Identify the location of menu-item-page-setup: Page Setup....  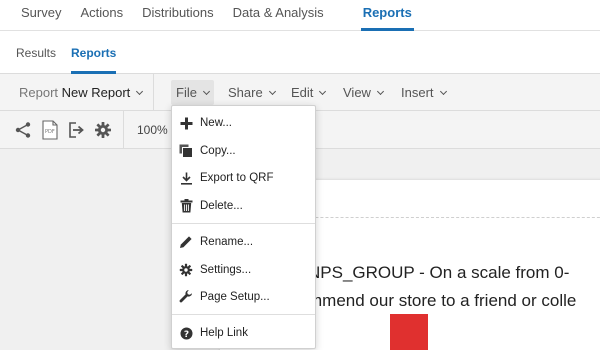
(243, 297).